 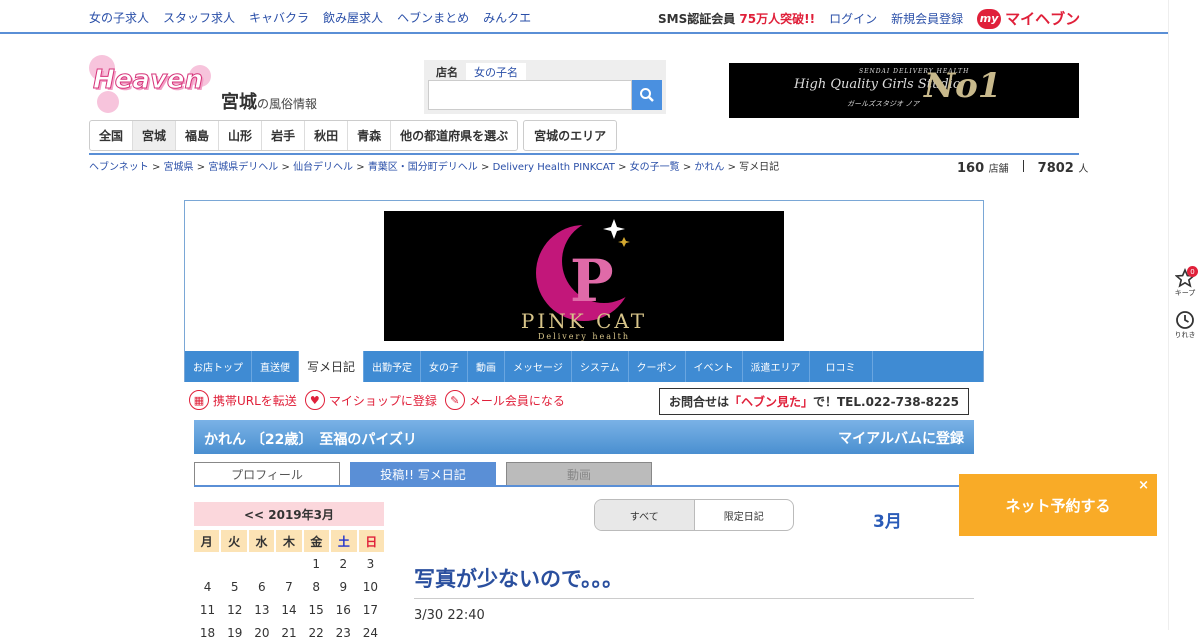 What do you see at coordinates (112, 135) in the screenshot?
I see `pref-item-all: 全国` at bounding box center [112, 135].